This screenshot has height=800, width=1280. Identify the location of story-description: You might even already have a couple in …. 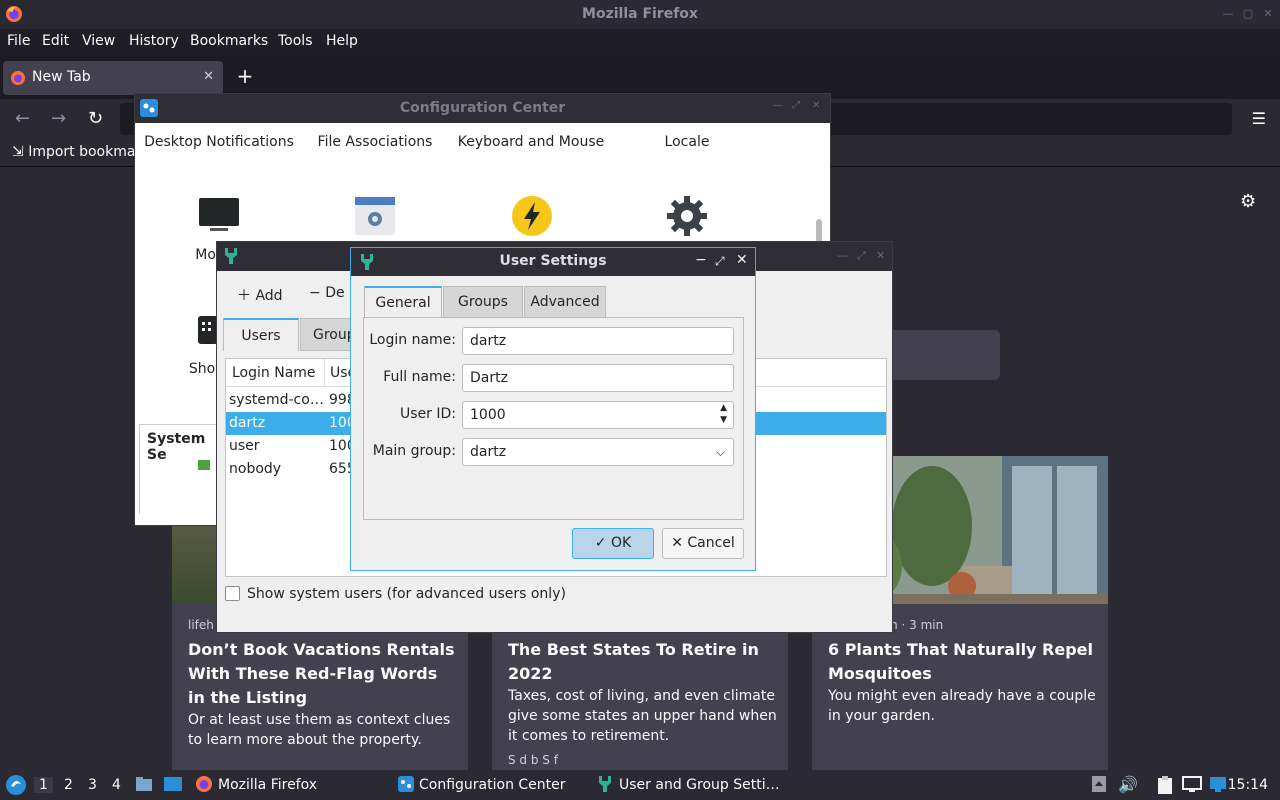
(962, 706).